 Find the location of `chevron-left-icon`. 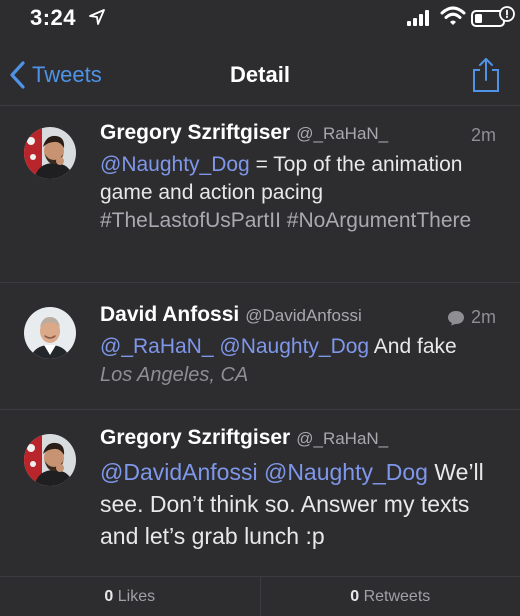

chevron-left-icon is located at coordinates (17, 75).